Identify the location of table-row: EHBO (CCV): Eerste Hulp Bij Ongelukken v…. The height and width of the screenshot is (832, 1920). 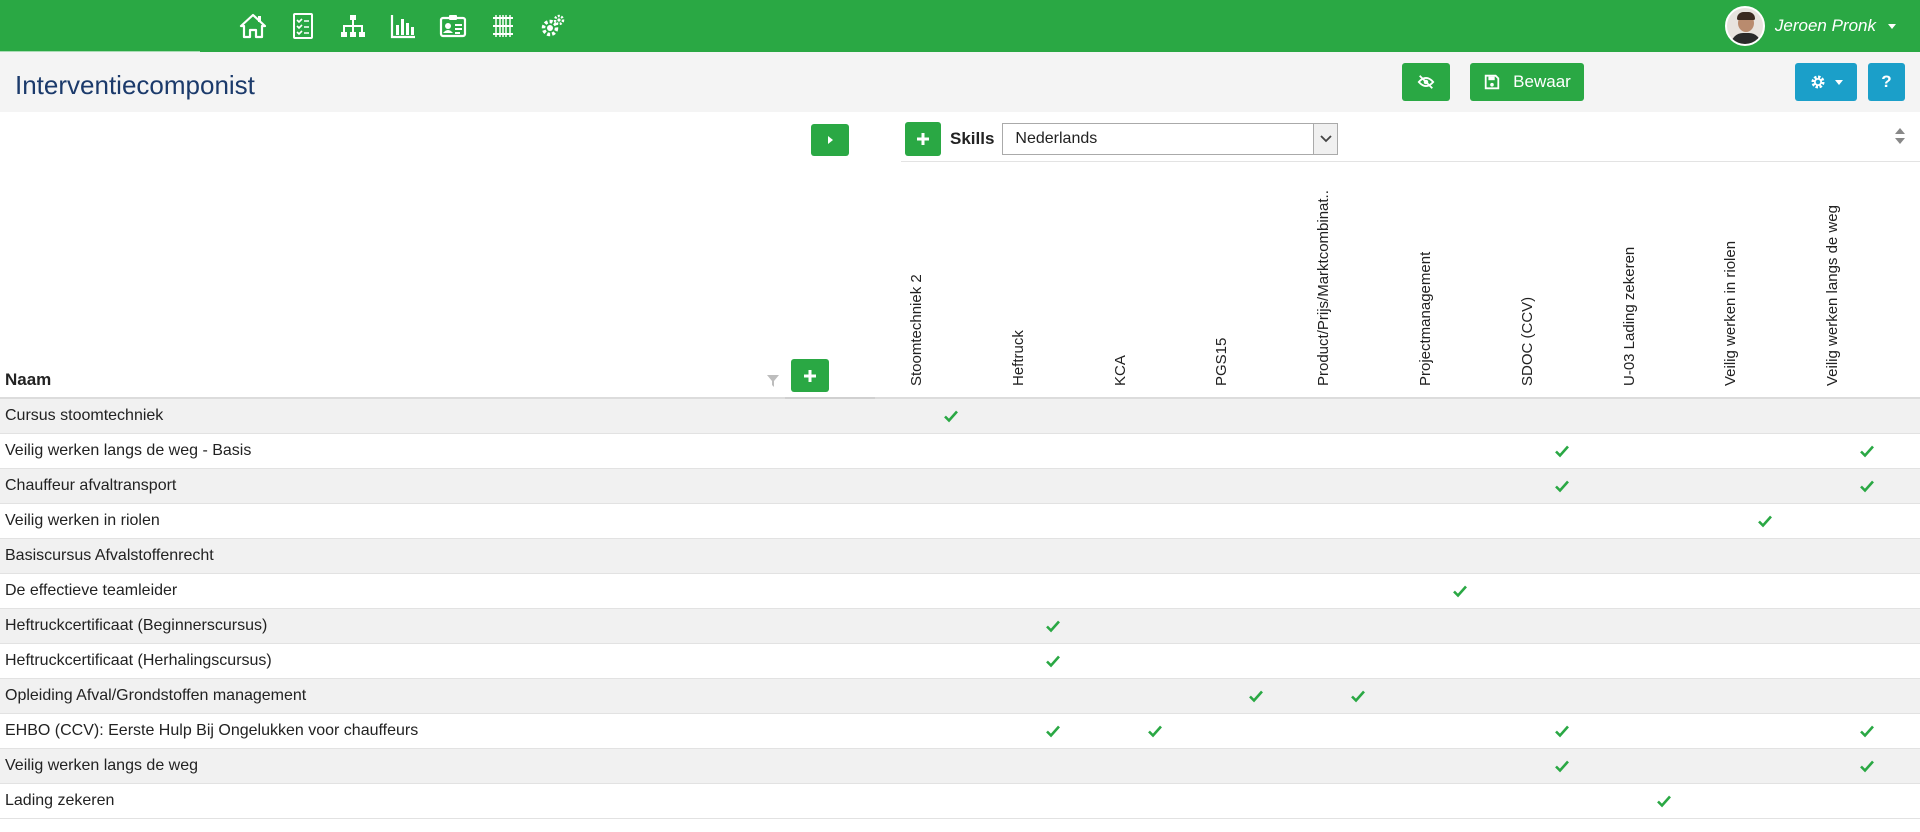
(960, 731).